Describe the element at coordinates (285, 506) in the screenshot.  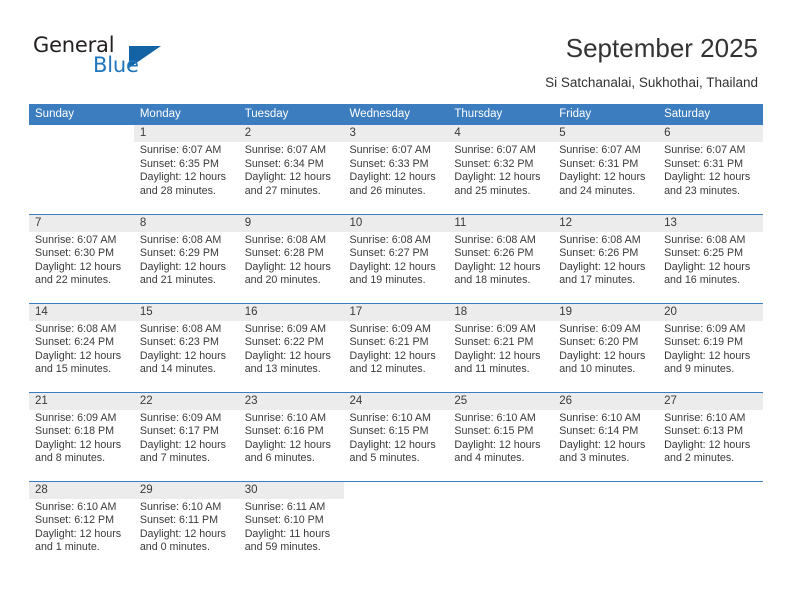
I see `sunrise-text: Sunrise: 6:11 AM` at that location.